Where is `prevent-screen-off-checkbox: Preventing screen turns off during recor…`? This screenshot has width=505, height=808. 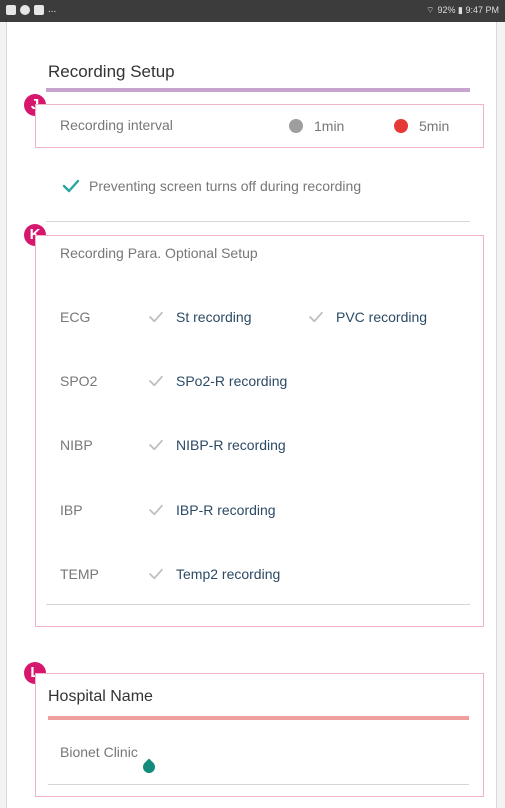 prevent-screen-off-checkbox: Preventing screen turns off during recor… is located at coordinates (211, 186).